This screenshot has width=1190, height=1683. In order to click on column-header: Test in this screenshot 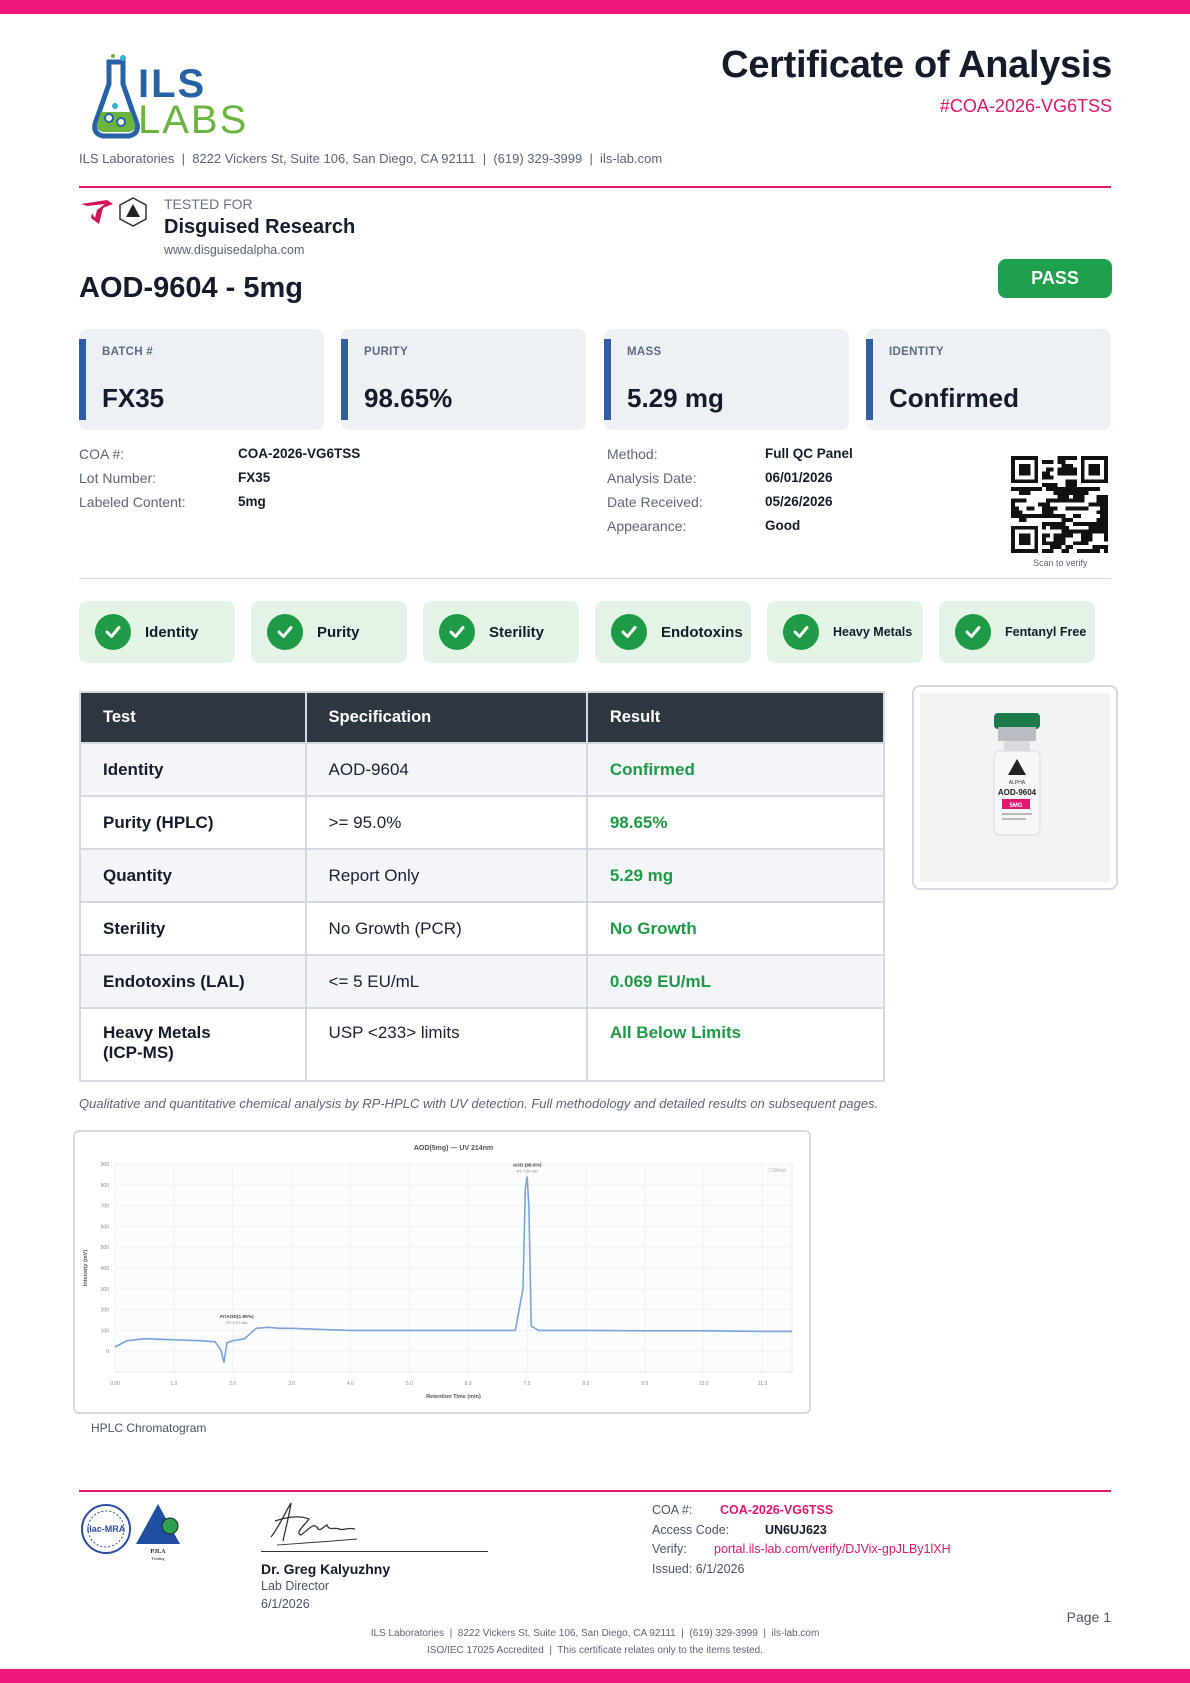, I will do `click(193, 717)`.